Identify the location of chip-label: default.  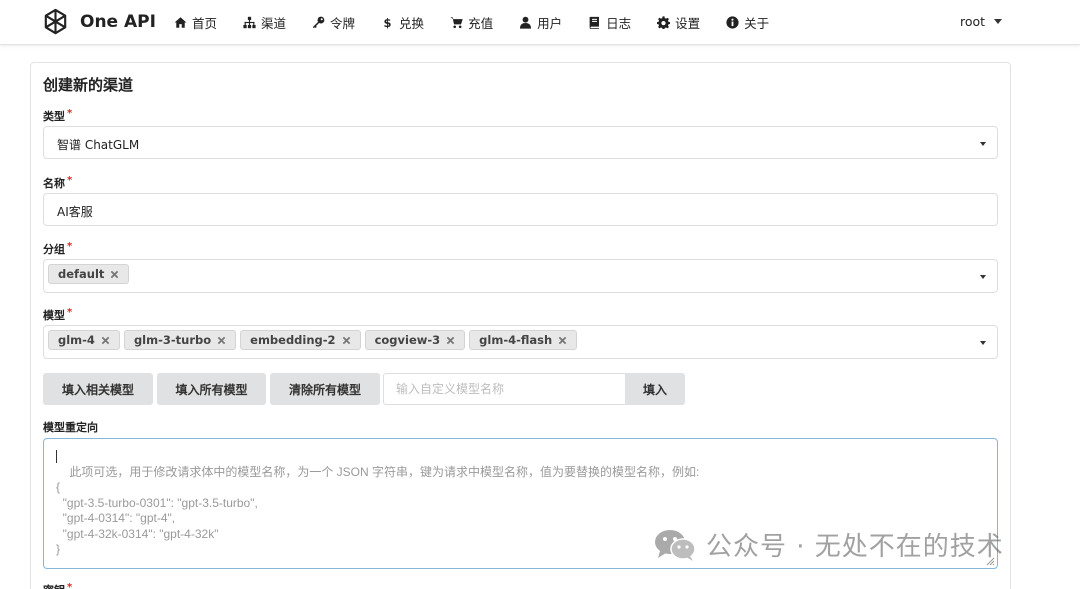
(81, 274).